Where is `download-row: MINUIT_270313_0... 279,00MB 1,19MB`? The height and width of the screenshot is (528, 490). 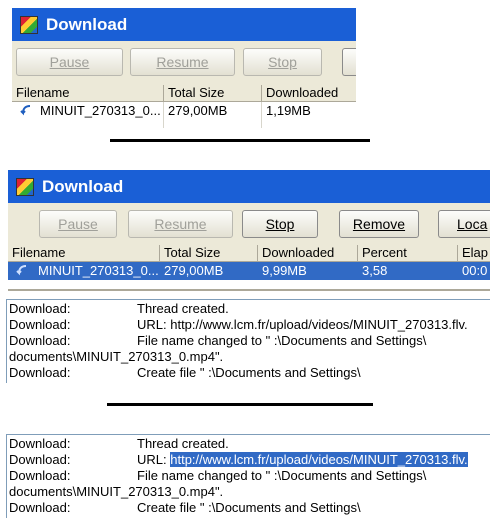
download-row: MINUIT_270313_0... 279,00MB 1,19MB is located at coordinates (184, 111).